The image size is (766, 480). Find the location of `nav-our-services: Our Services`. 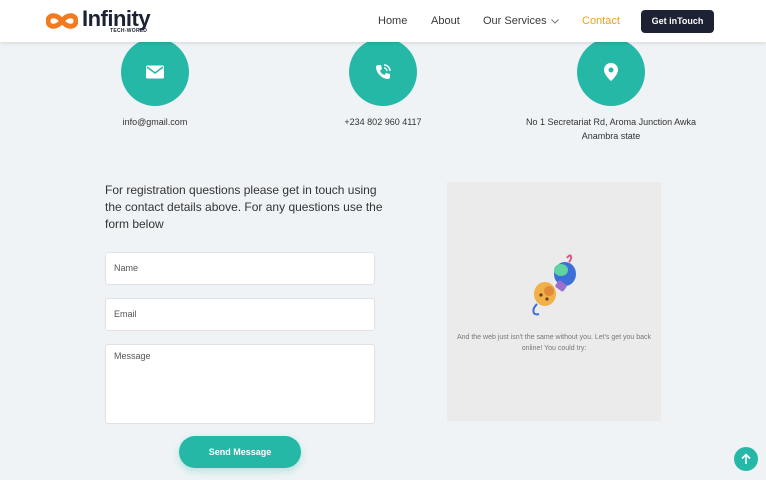

nav-our-services: Our Services is located at coordinates (521, 21).